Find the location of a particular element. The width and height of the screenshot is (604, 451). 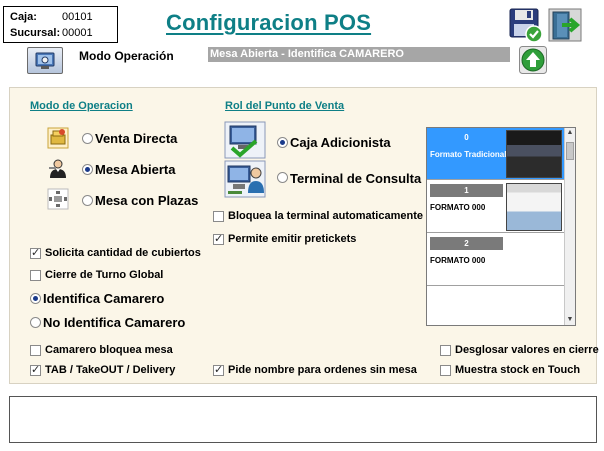

option-label: Mesa con Plazas is located at coordinates (147, 200).